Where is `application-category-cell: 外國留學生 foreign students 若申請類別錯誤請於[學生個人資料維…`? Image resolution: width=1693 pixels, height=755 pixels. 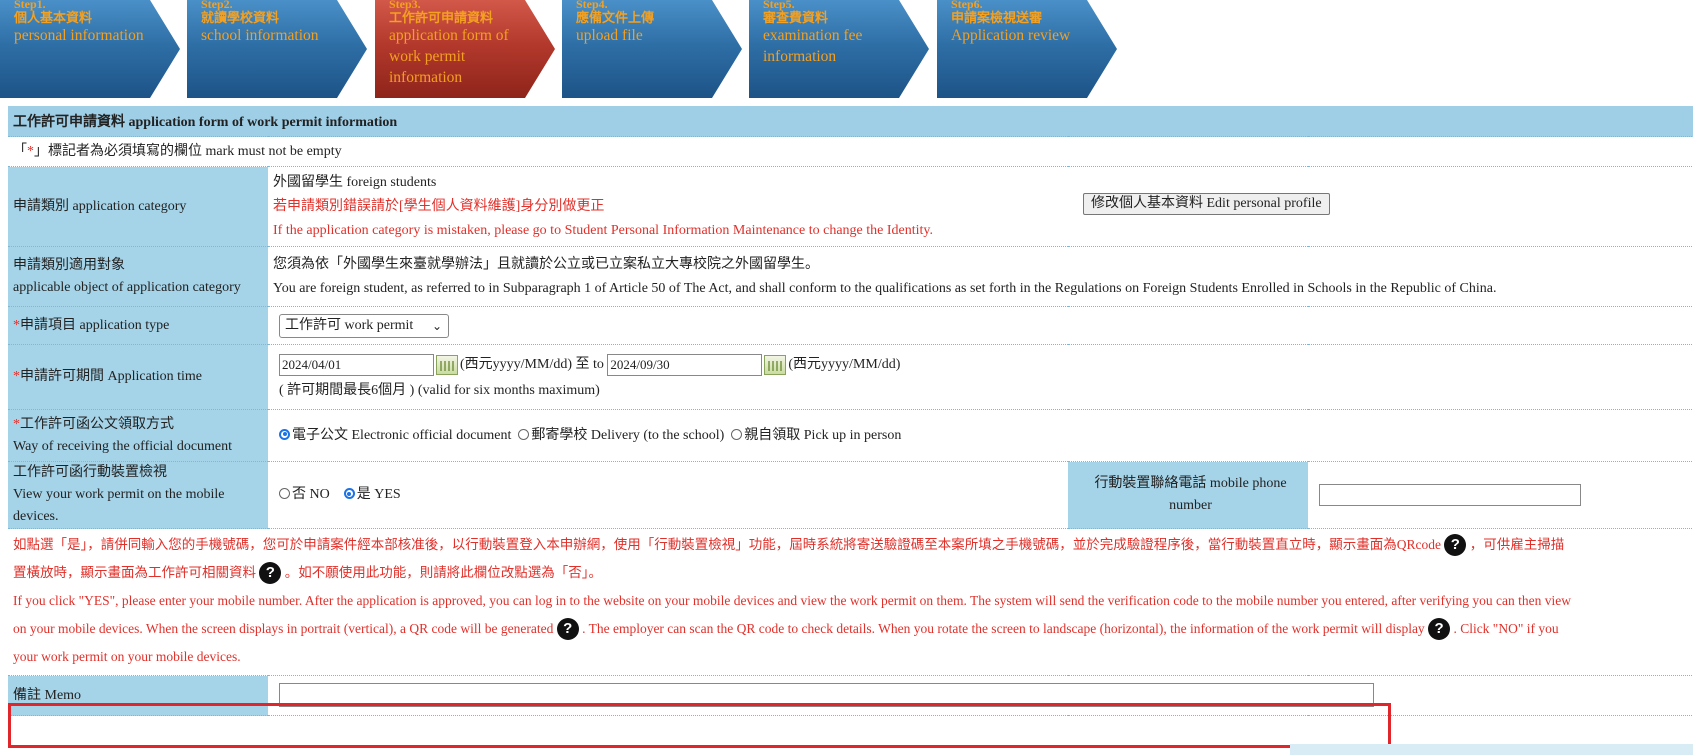
application-category-cell: 外國留學生 foreign students 若申請類別錯誤請於[學生個人資料維… is located at coordinates (980, 206).